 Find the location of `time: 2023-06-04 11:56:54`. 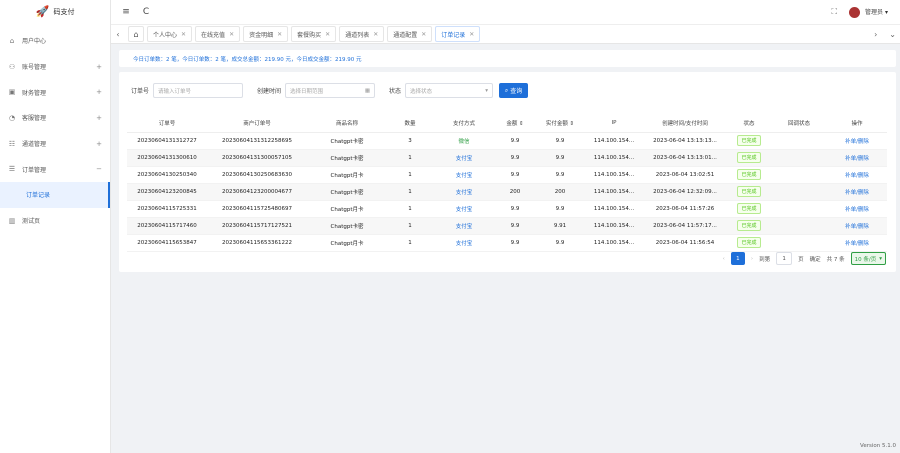

time: 2023-06-04 11:56:54 is located at coordinates (685, 243).